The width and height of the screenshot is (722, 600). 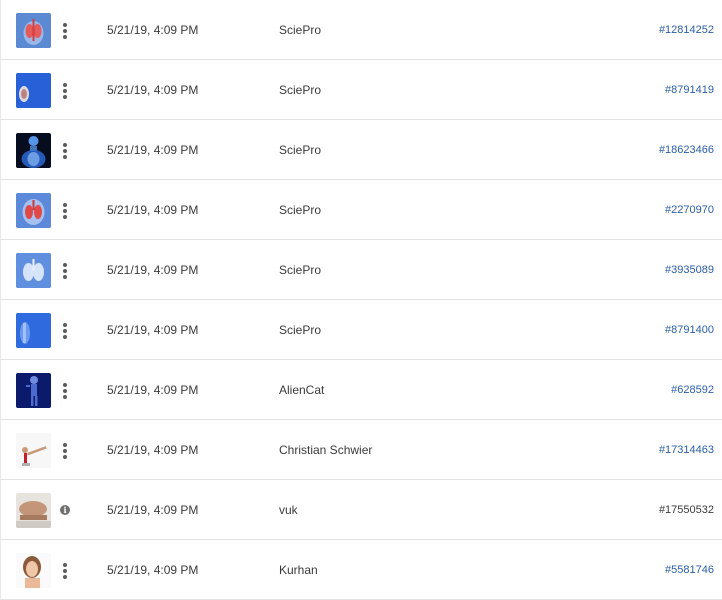 I want to click on list-item: 5/21/19, 4:09 PM SciePro #8791419, so click(x=361, y=90).